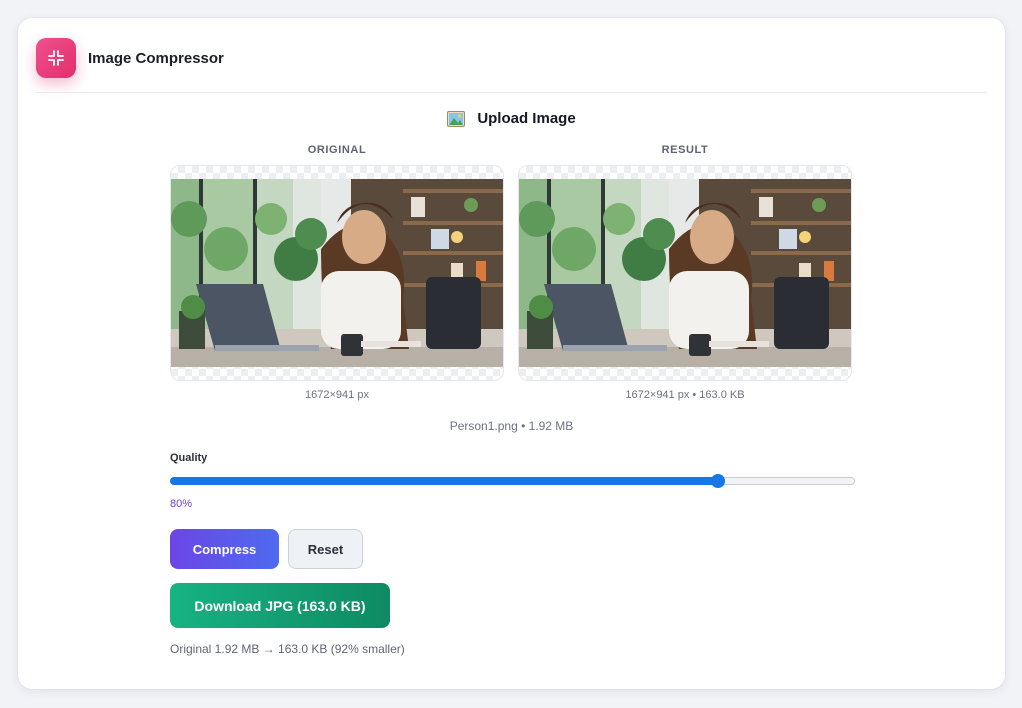 This screenshot has width=1022, height=708. I want to click on app-header: Image Compressor, so click(130, 58).